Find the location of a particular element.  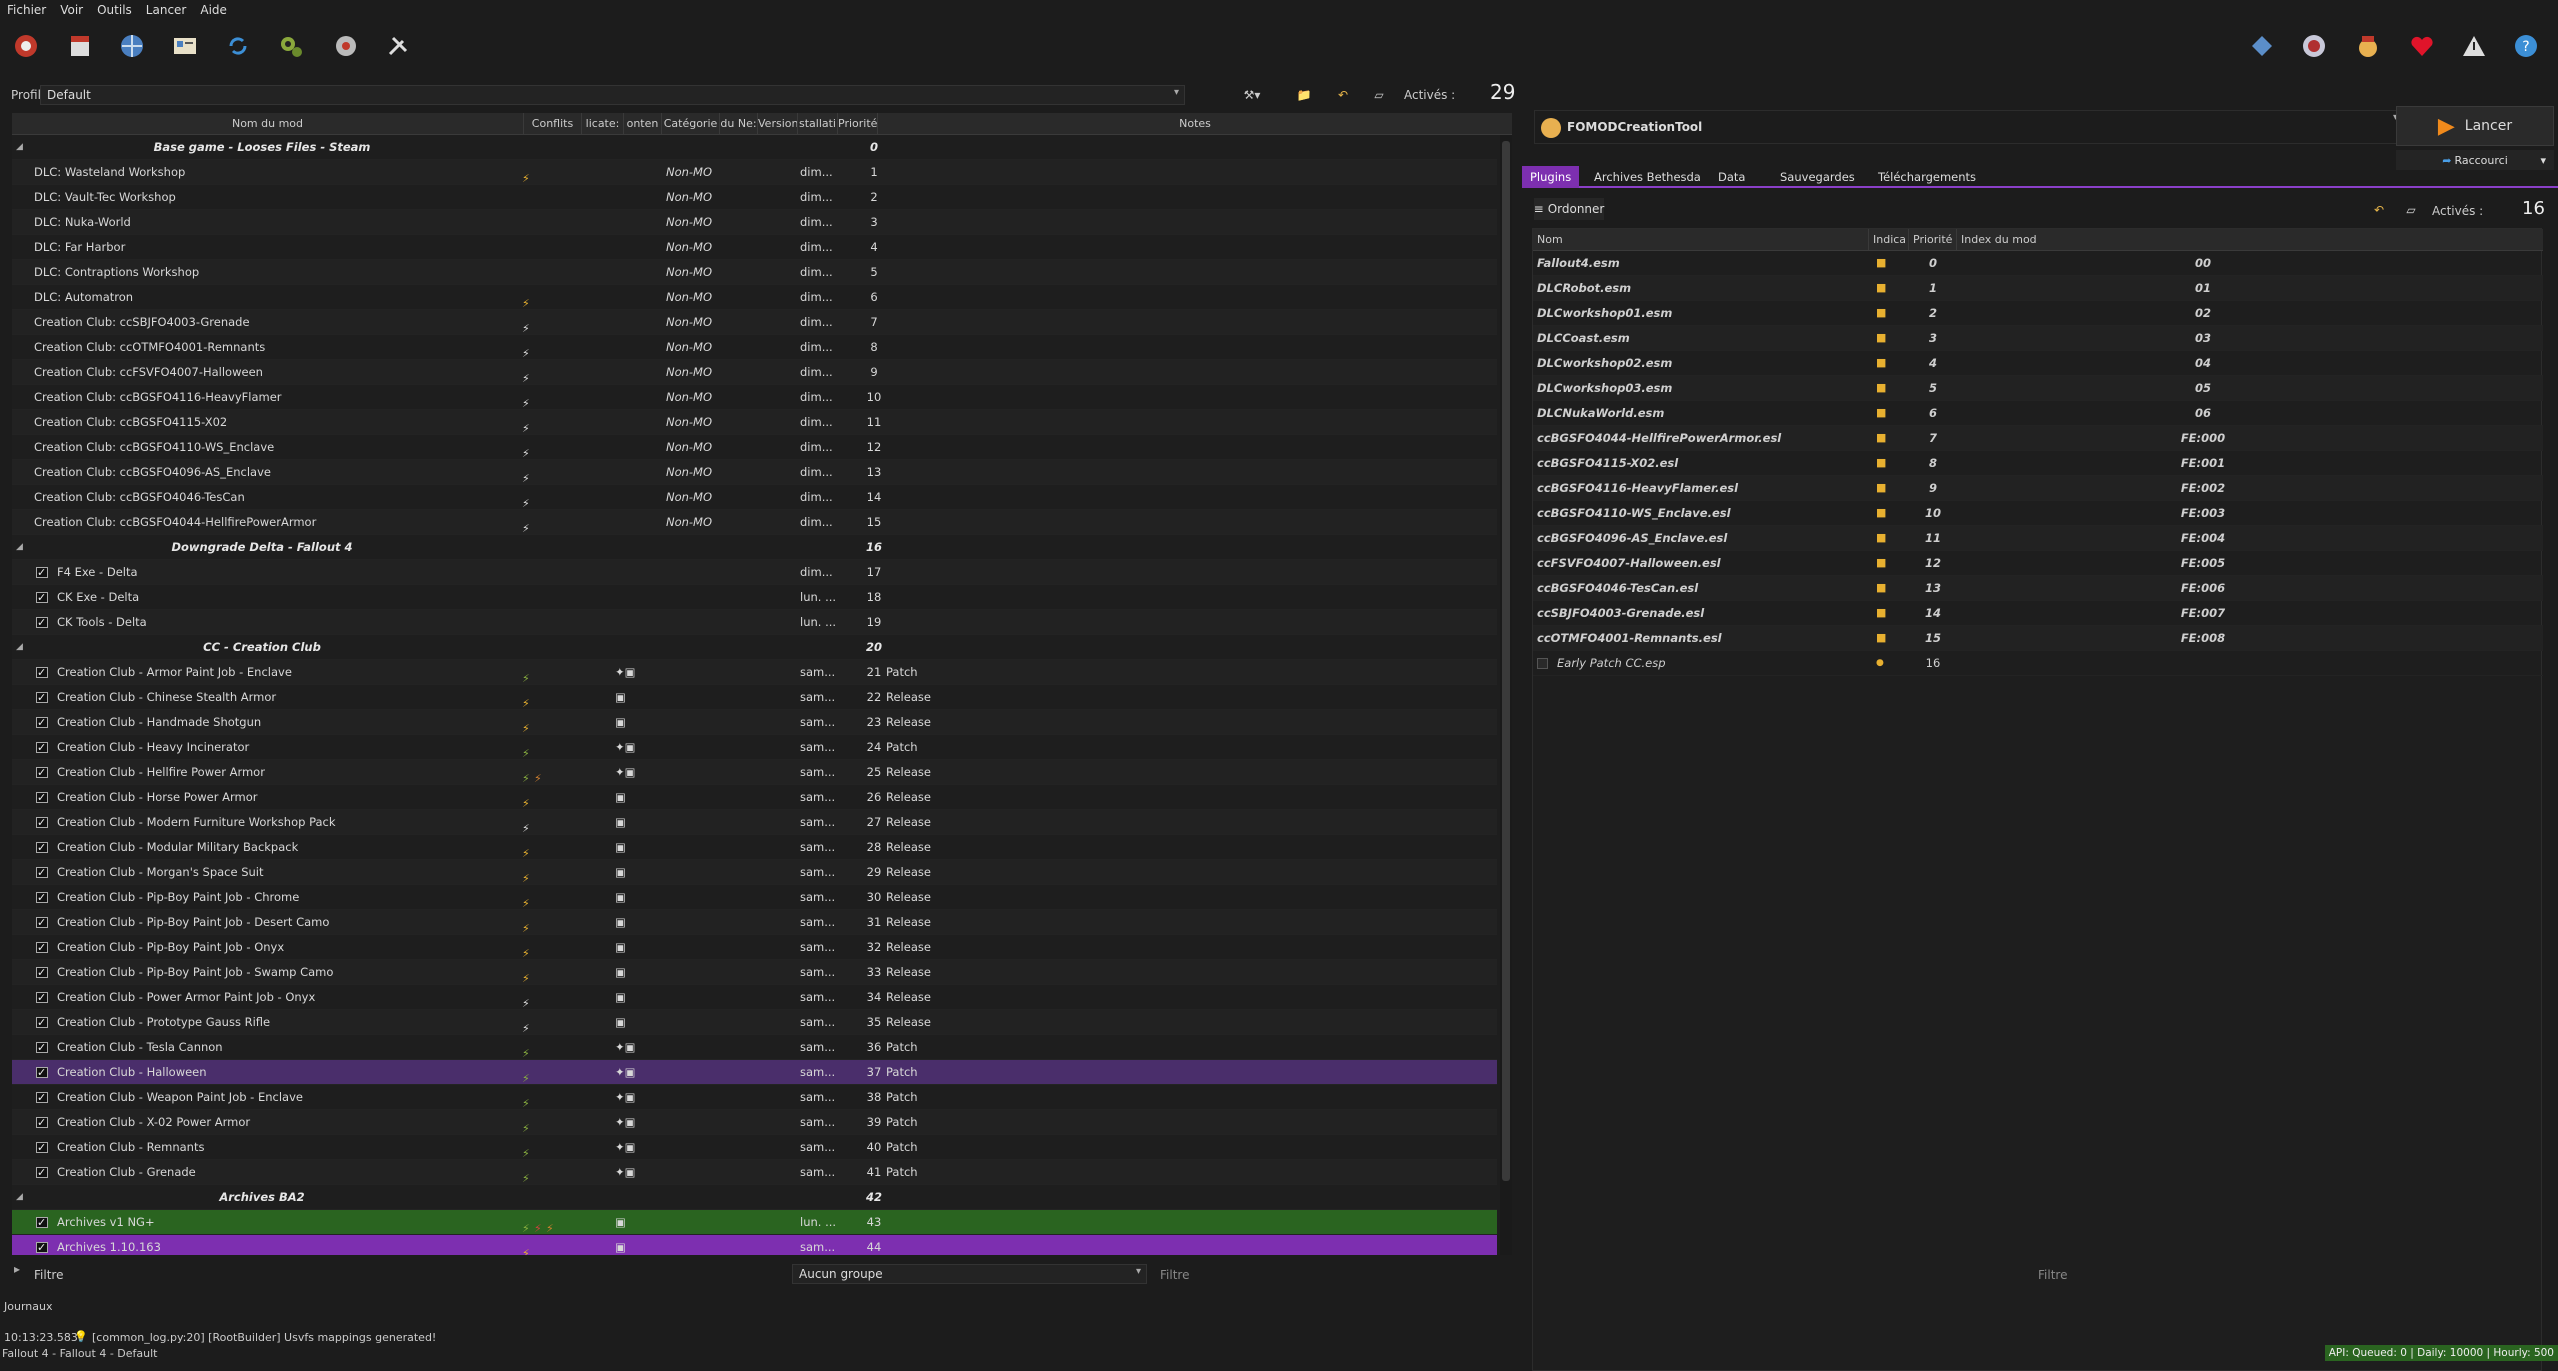

col-flags: licate: is located at coordinates (603, 124).